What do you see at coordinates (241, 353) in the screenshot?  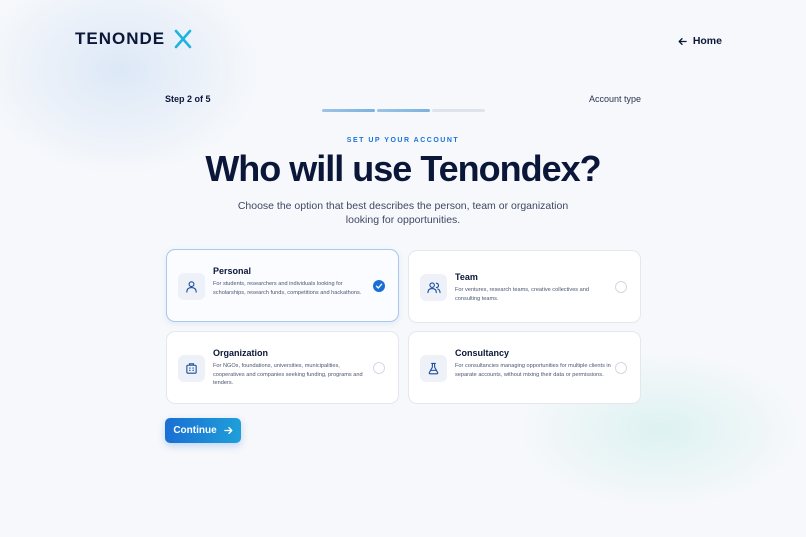 I see `option-title: Organization` at bounding box center [241, 353].